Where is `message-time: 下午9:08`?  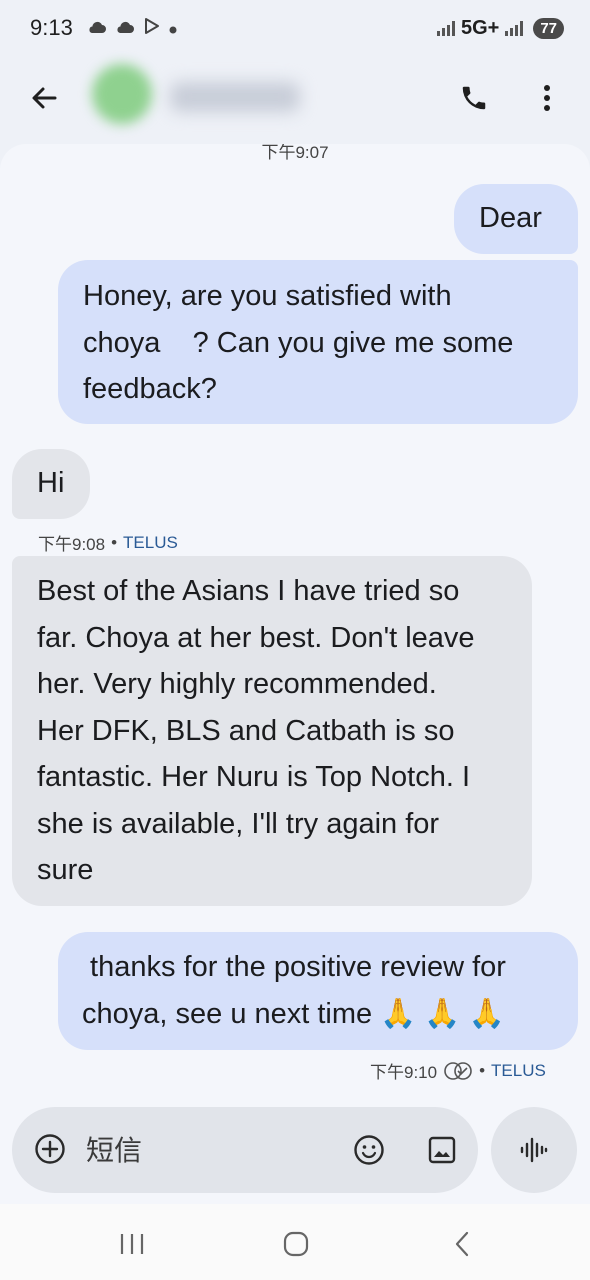
message-time: 下午9:08 is located at coordinates (72, 544).